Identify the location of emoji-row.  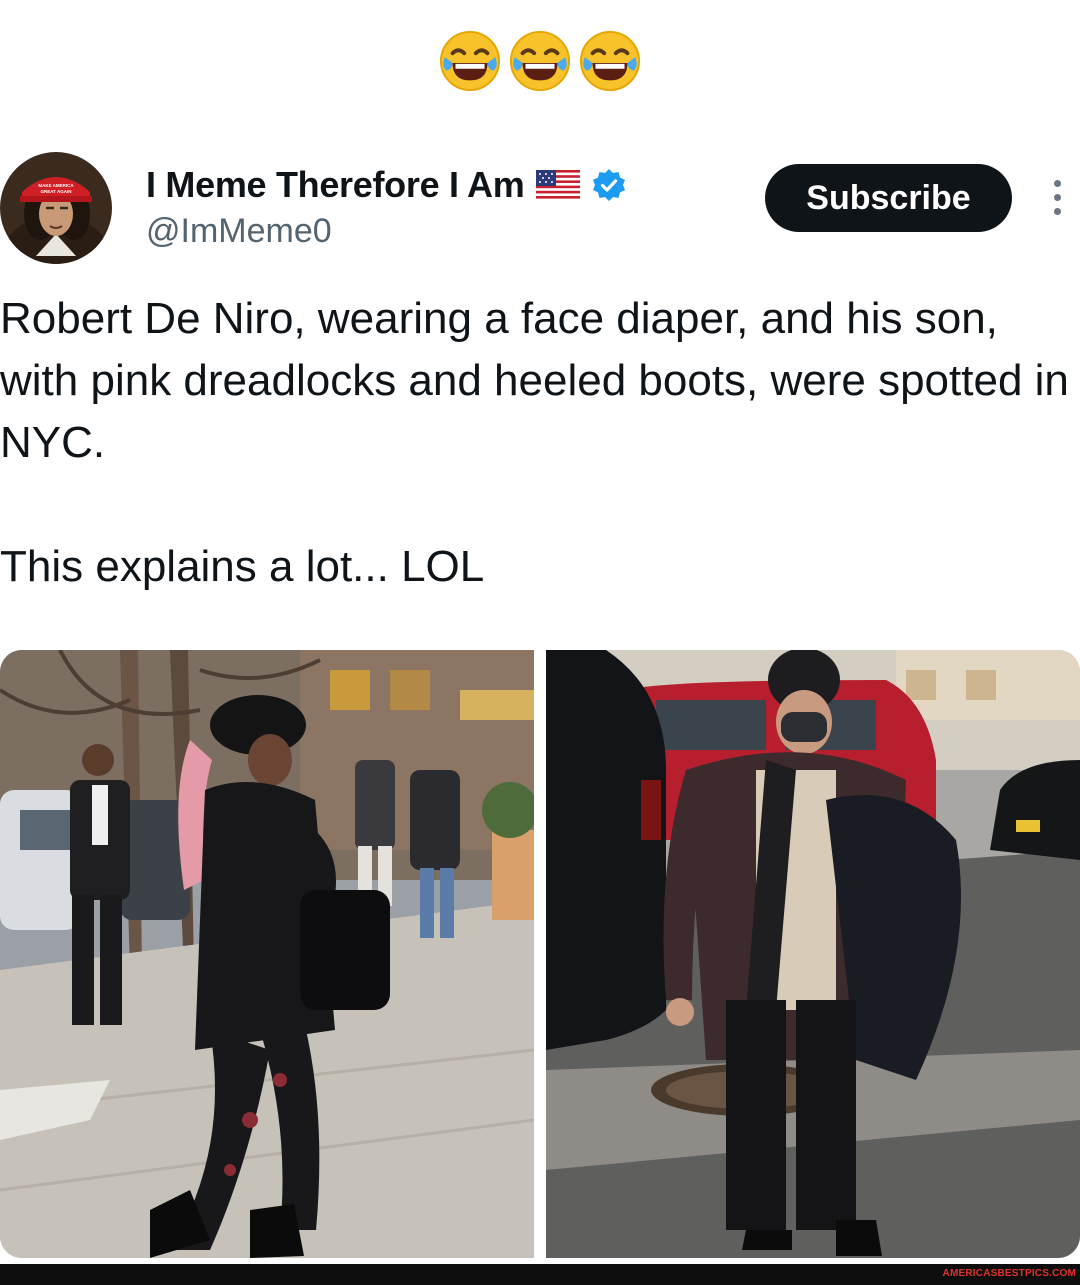
(540, 61).